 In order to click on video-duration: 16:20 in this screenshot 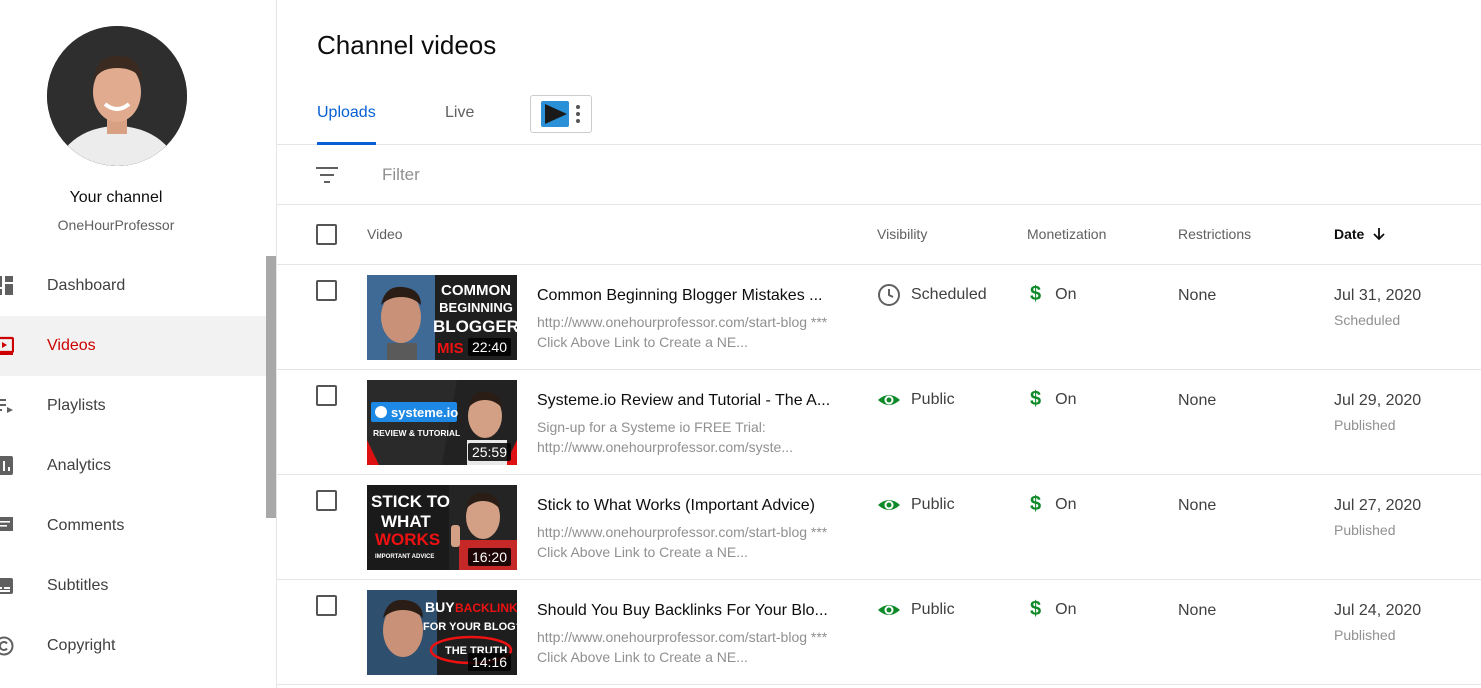, I will do `click(489, 557)`.